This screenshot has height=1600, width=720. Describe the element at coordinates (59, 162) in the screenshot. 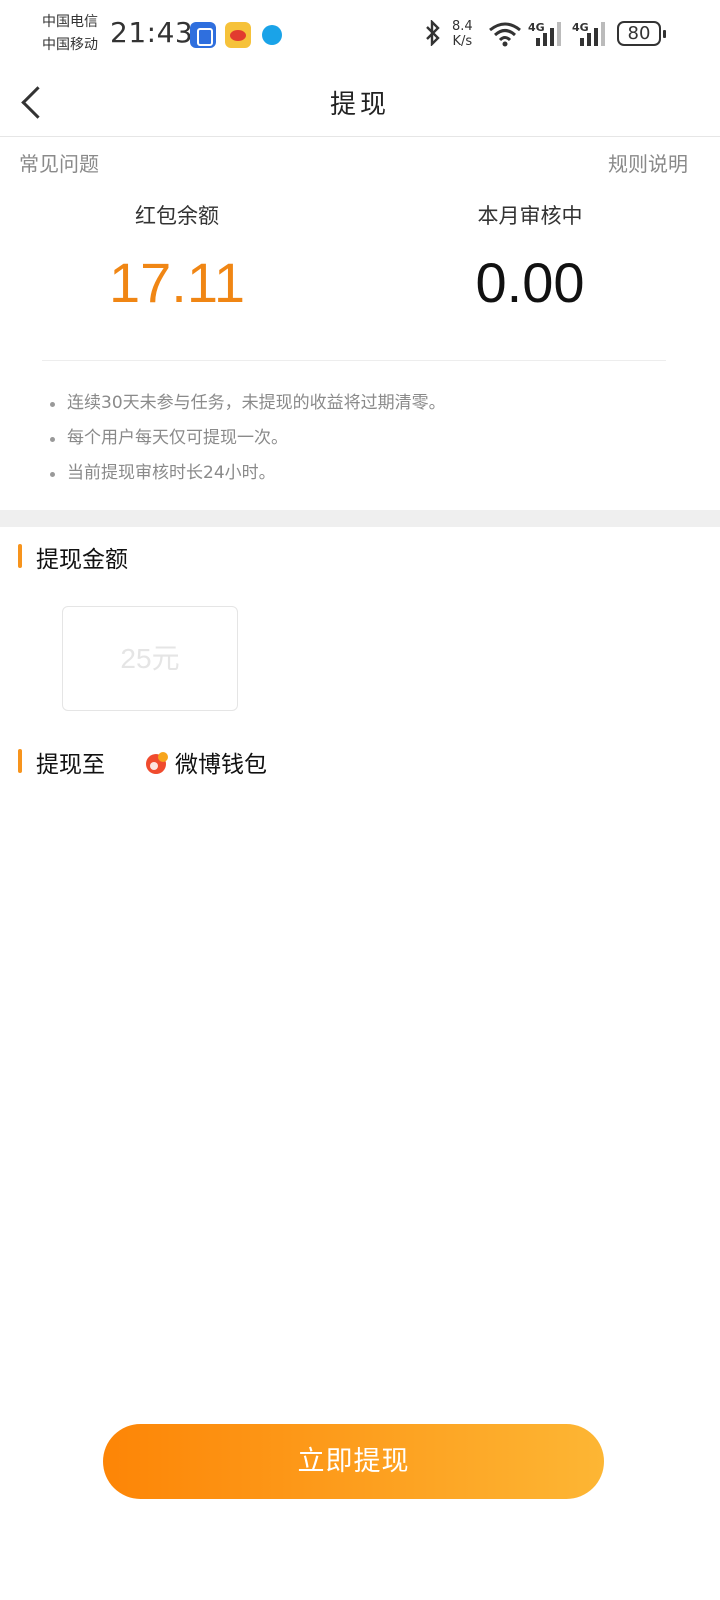

I see `faq-link: 常见问题` at that location.